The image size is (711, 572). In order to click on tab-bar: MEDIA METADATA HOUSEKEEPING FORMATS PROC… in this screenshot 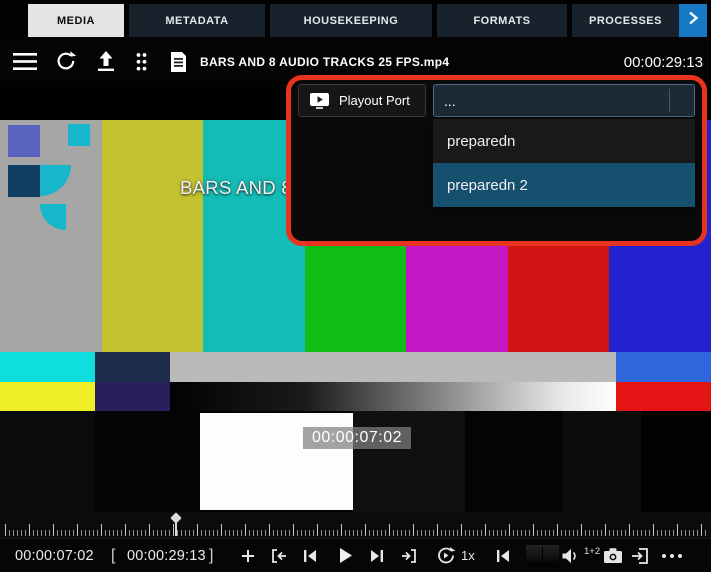, I will do `click(355, 18)`.